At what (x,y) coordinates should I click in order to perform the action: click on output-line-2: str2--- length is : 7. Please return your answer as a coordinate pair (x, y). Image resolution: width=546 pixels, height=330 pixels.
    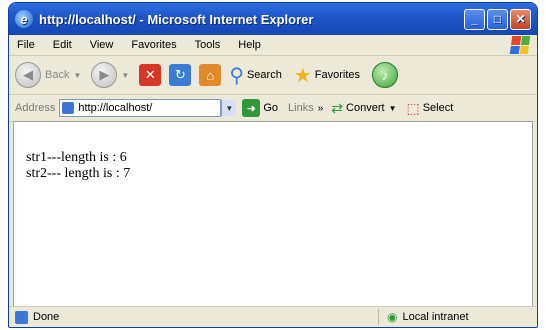
    Looking at the image, I should click on (78, 173).